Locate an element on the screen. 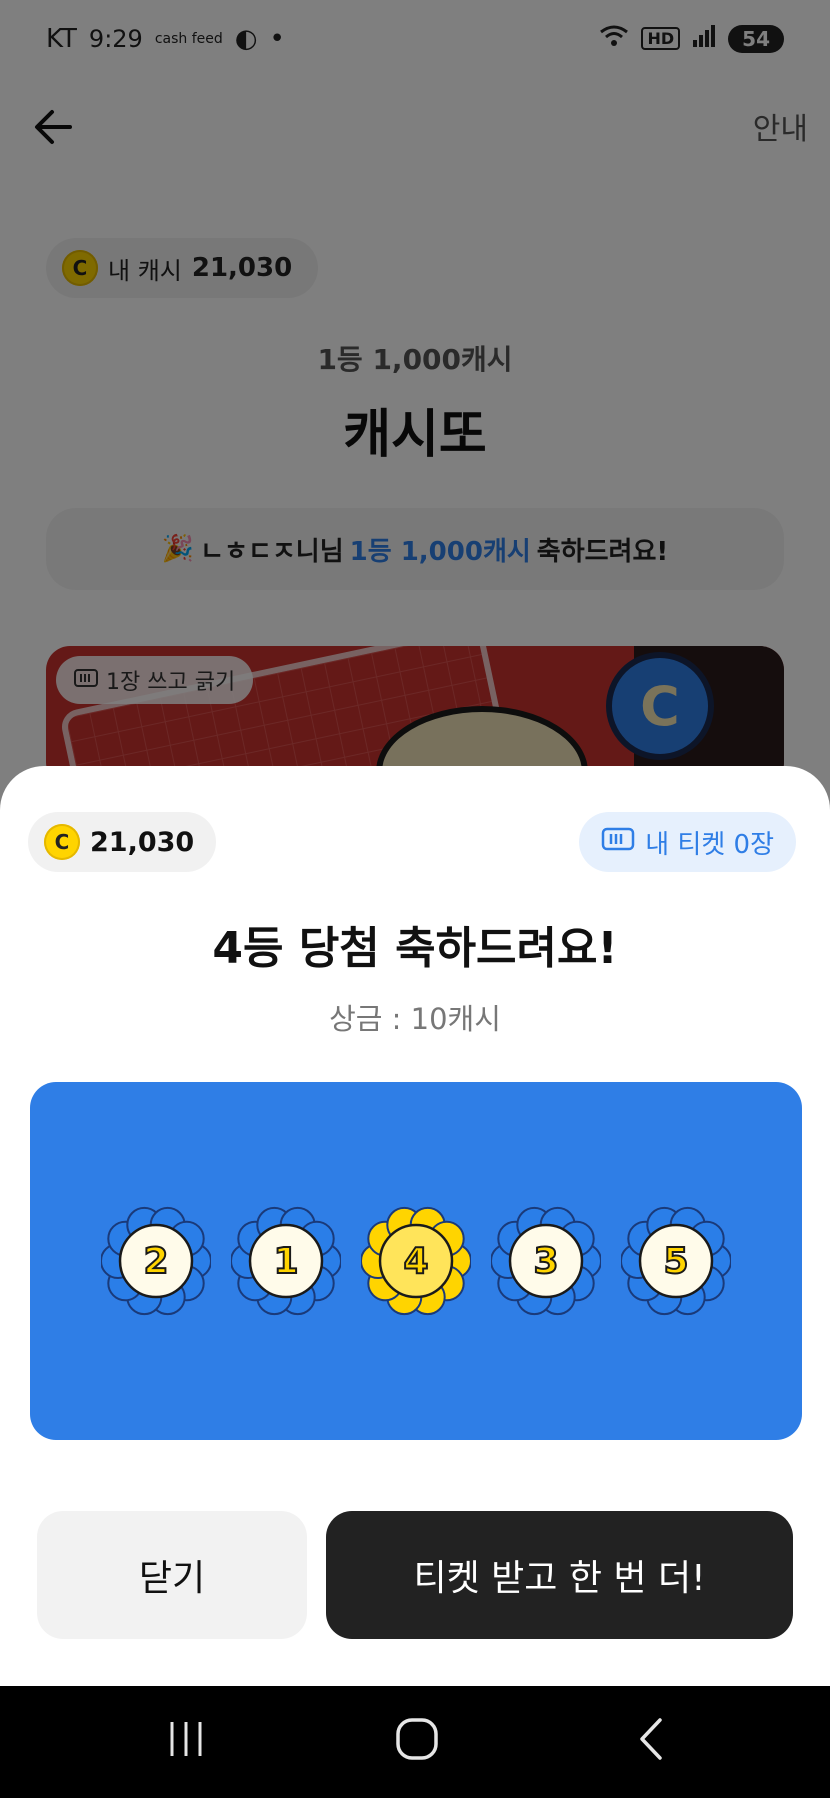 The width and height of the screenshot is (830, 1798). result-title: 4등 당첨 축하드려요! is located at coordinates (415, 948).